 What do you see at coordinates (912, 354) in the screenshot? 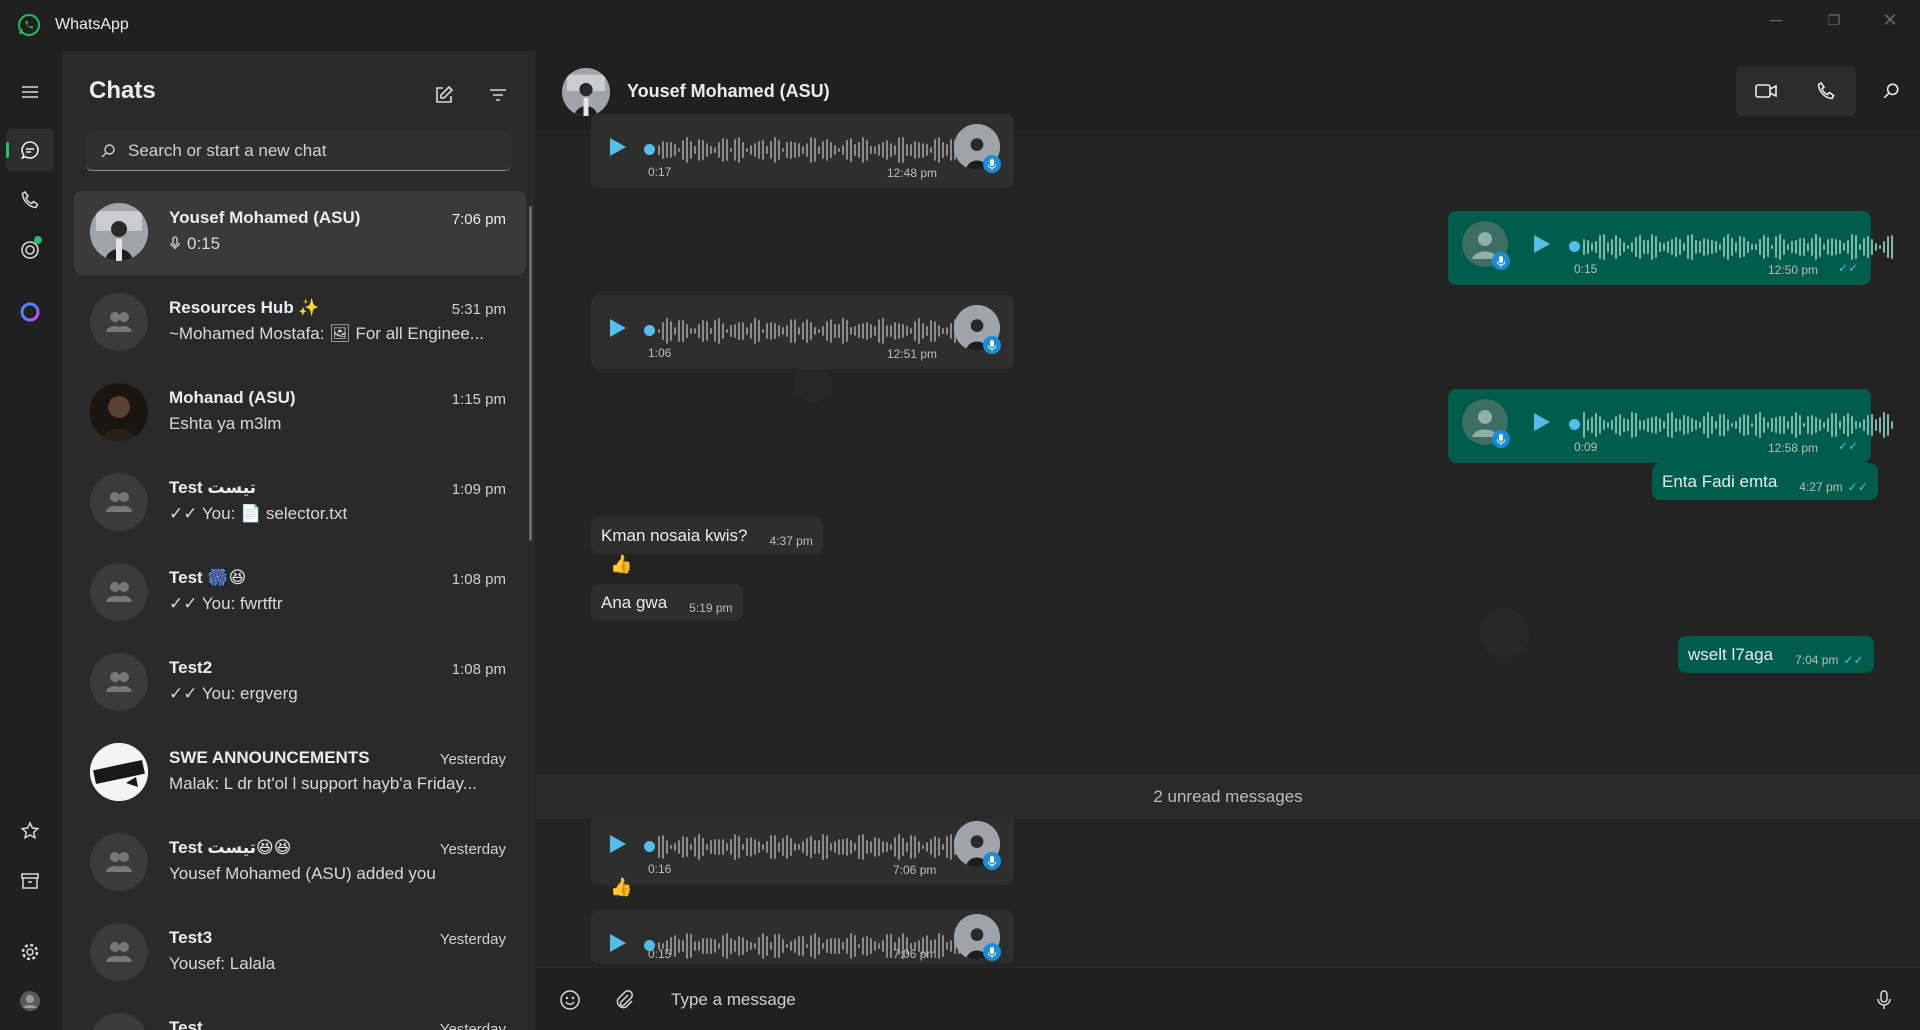
I see `message-time: 12:51 pm` at bounding box center [912, 354].